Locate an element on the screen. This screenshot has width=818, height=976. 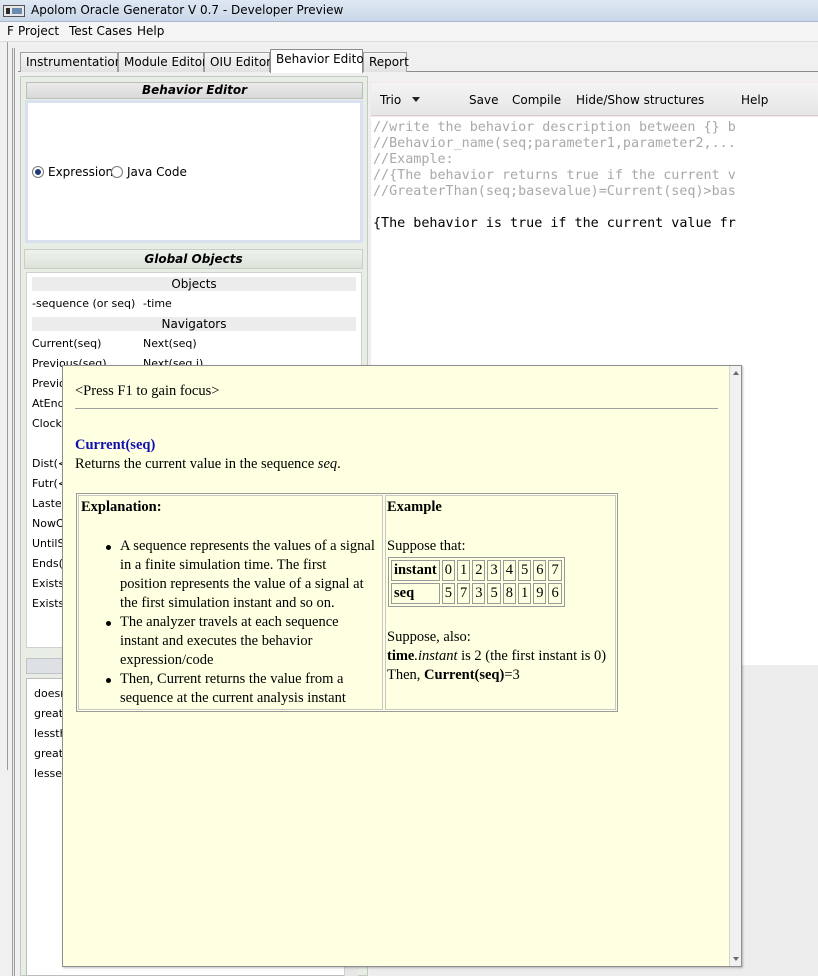
tab-module-editor: Module Editor is located at coordinates (162, 62).